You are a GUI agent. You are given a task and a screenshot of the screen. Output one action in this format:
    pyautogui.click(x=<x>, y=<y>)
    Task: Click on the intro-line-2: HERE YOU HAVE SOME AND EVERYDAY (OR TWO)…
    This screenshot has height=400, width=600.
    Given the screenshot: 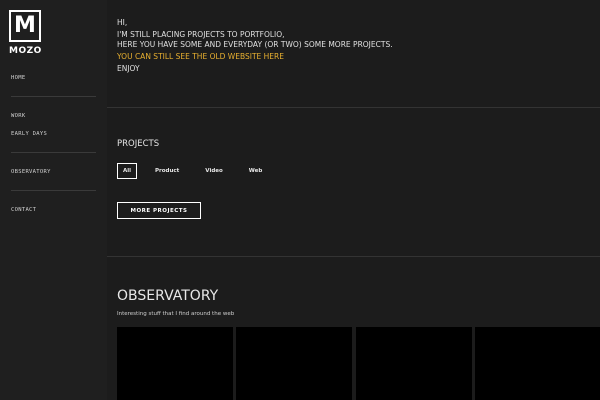 What is the action you would take?
    pyautogui.click(x=255, y=44)
    